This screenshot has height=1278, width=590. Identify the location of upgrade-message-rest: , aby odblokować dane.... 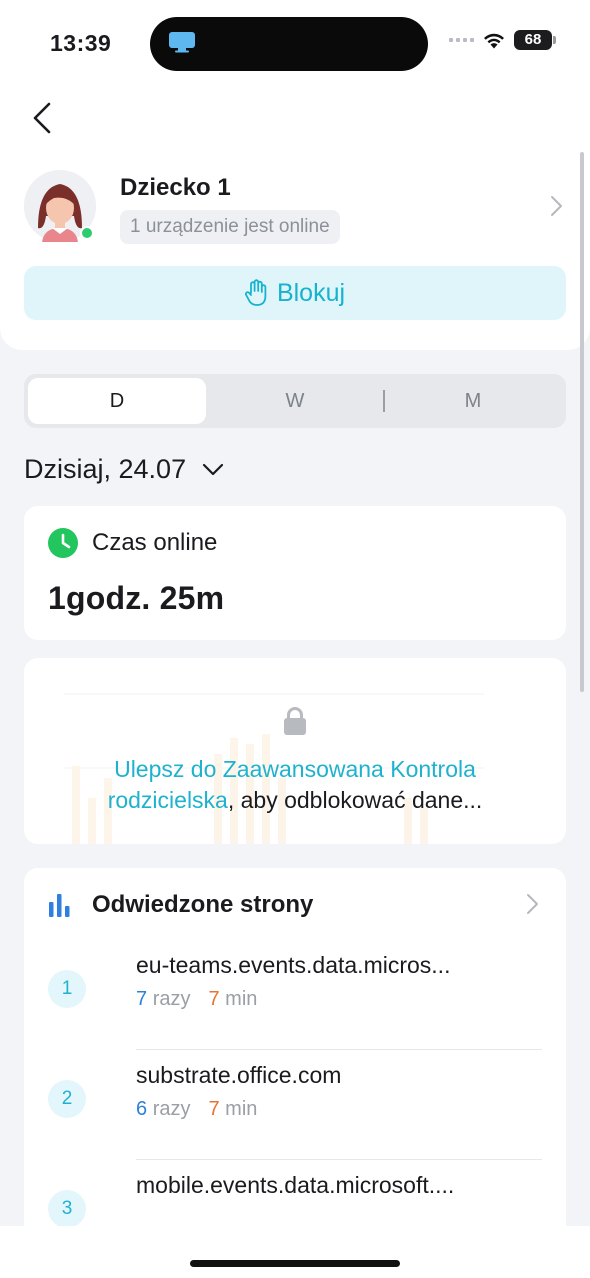
(355, 800).